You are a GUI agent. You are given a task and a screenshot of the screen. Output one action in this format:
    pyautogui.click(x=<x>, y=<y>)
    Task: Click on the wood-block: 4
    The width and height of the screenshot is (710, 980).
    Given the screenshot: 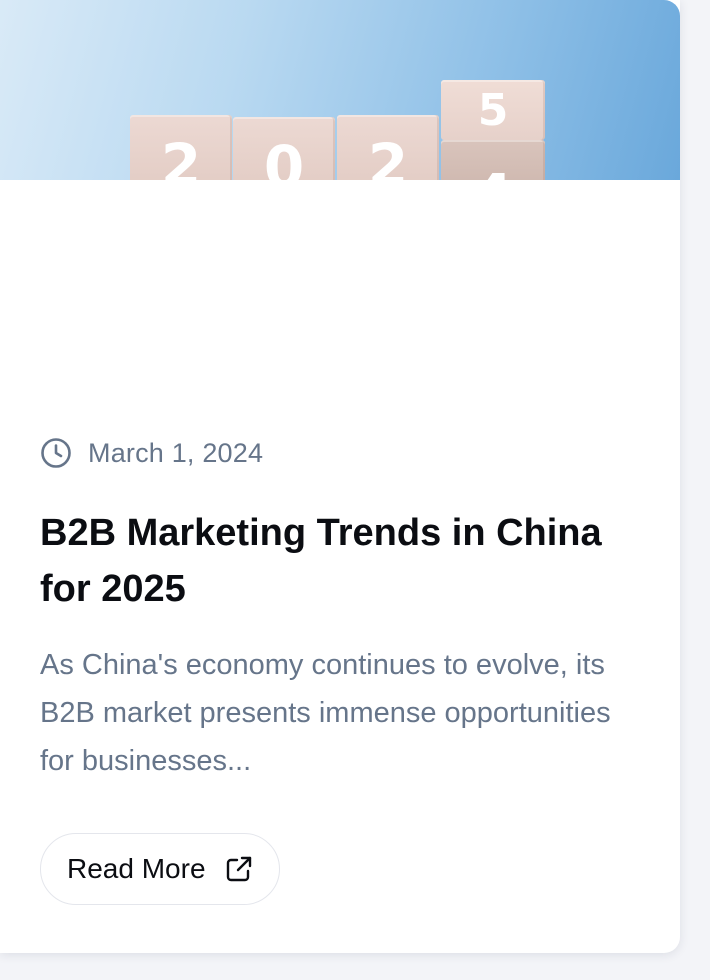 What is the action you would take?
    pyautogui.click(x=493, y=160)
    